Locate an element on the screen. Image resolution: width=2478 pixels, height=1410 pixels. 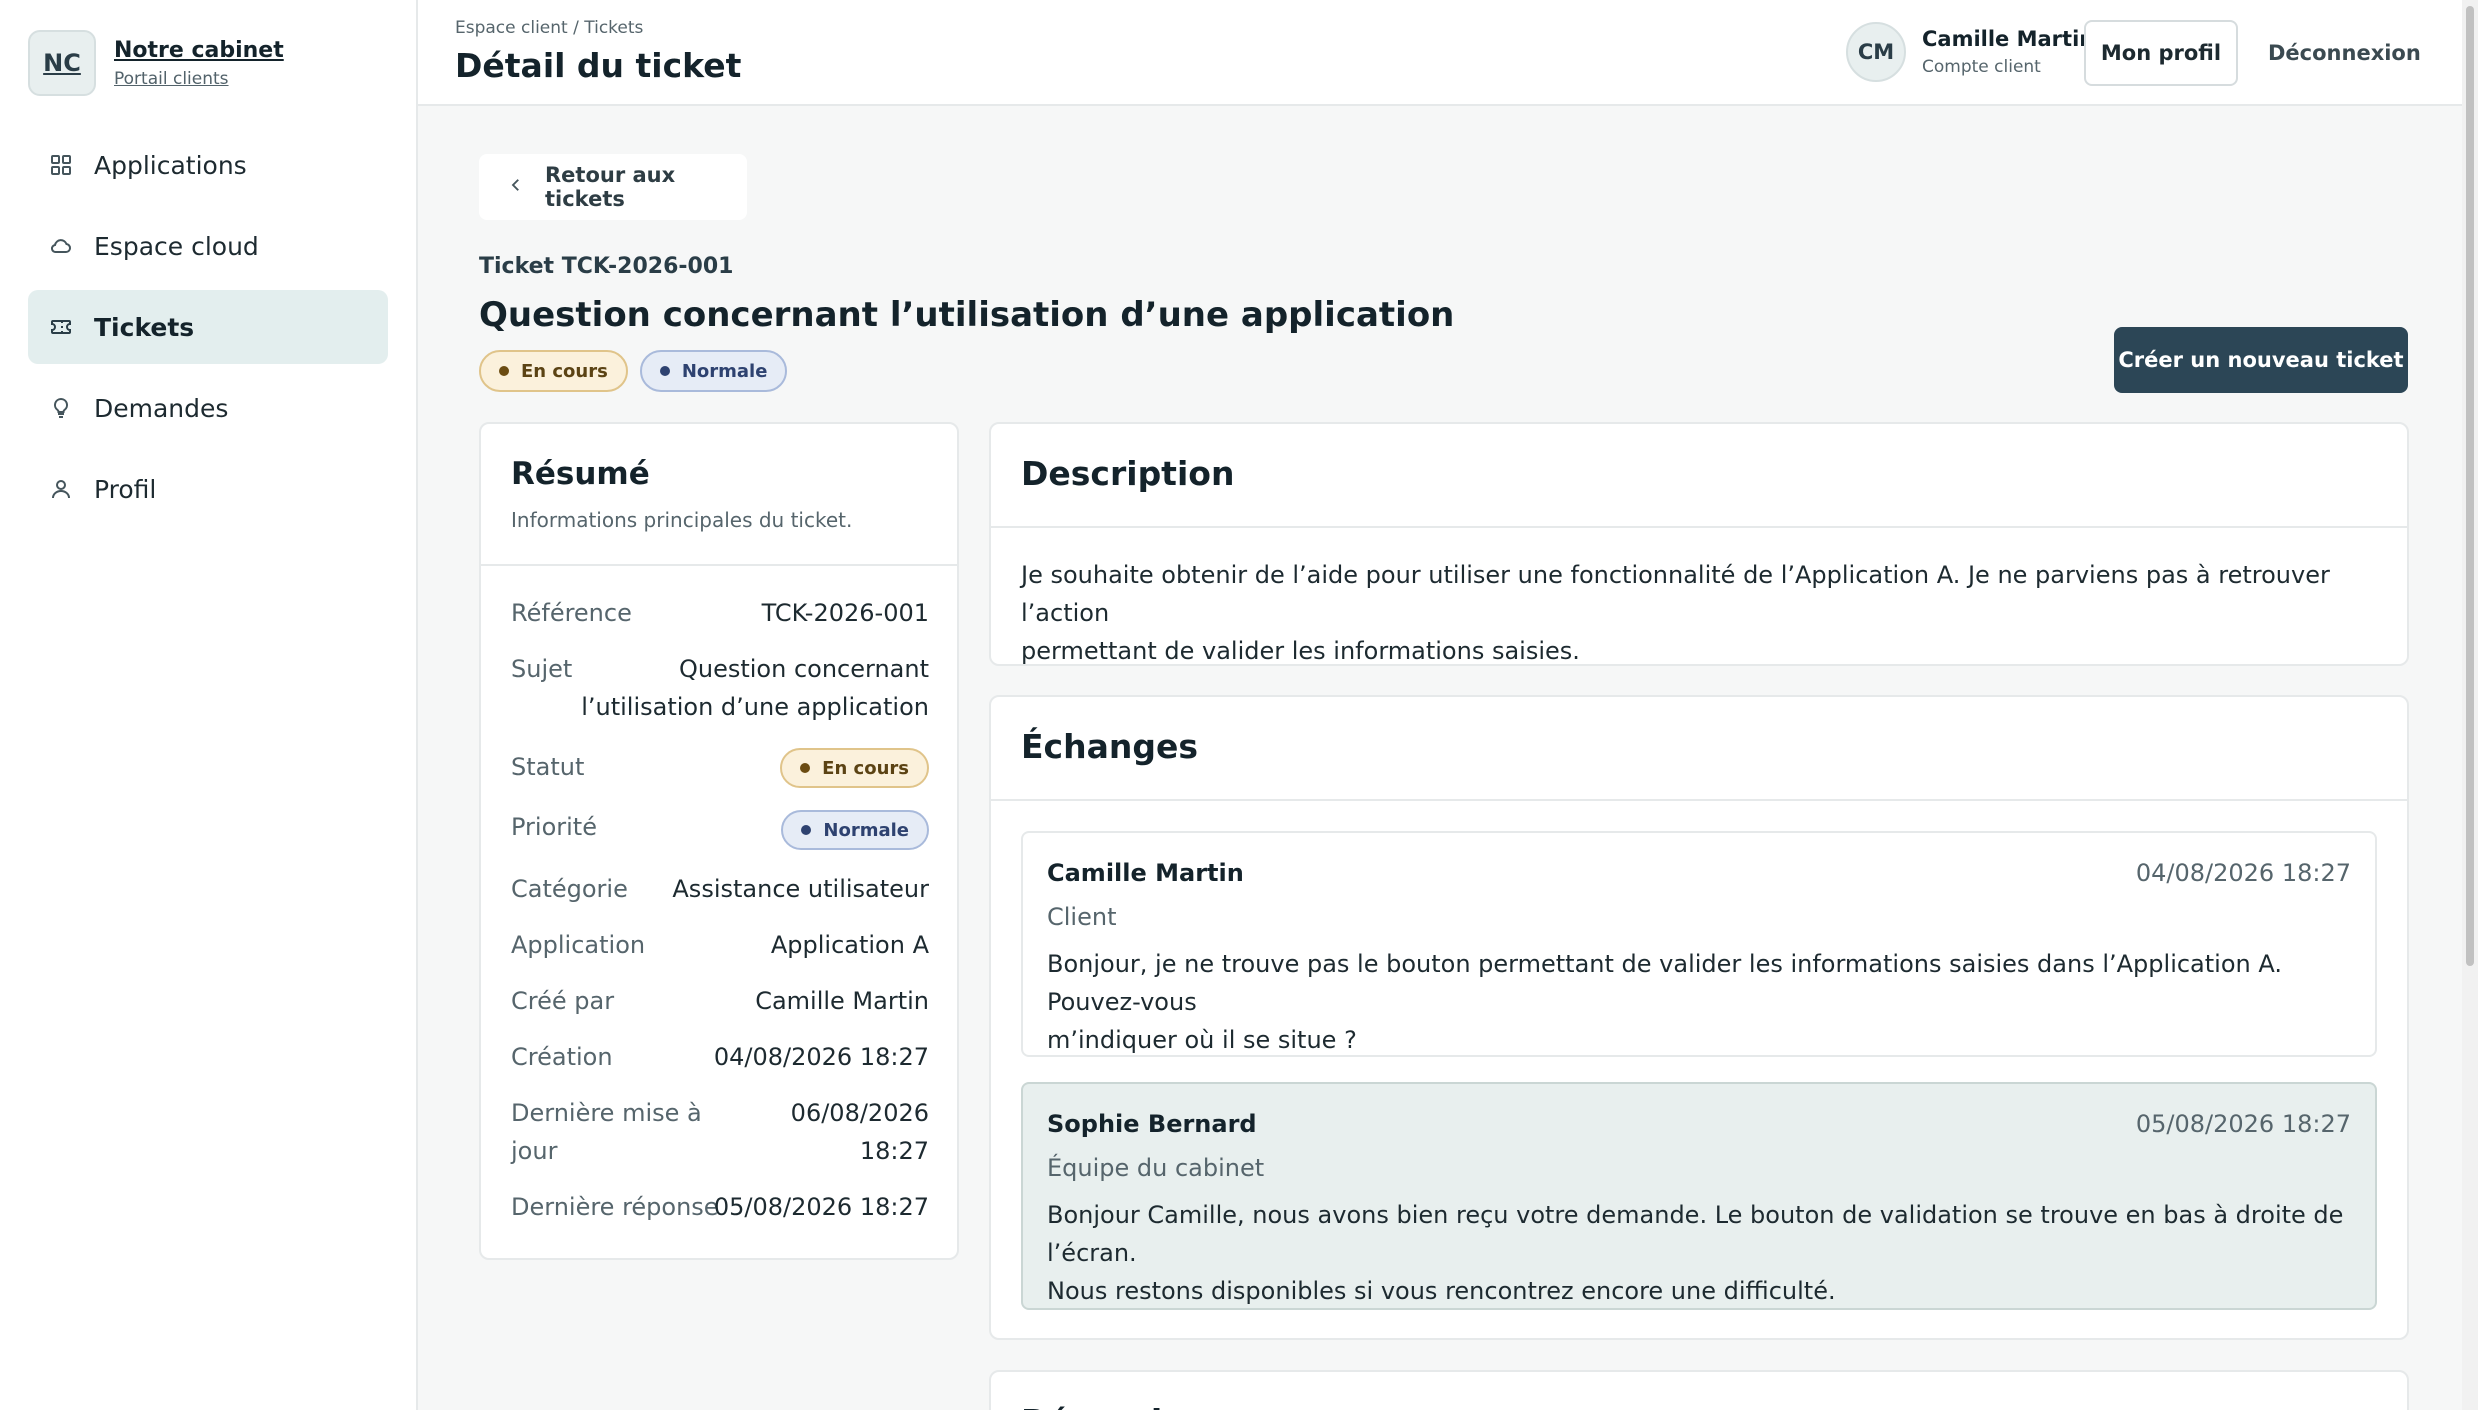
sidebar-item-applications: Applications is located at coordinates (208, 165).